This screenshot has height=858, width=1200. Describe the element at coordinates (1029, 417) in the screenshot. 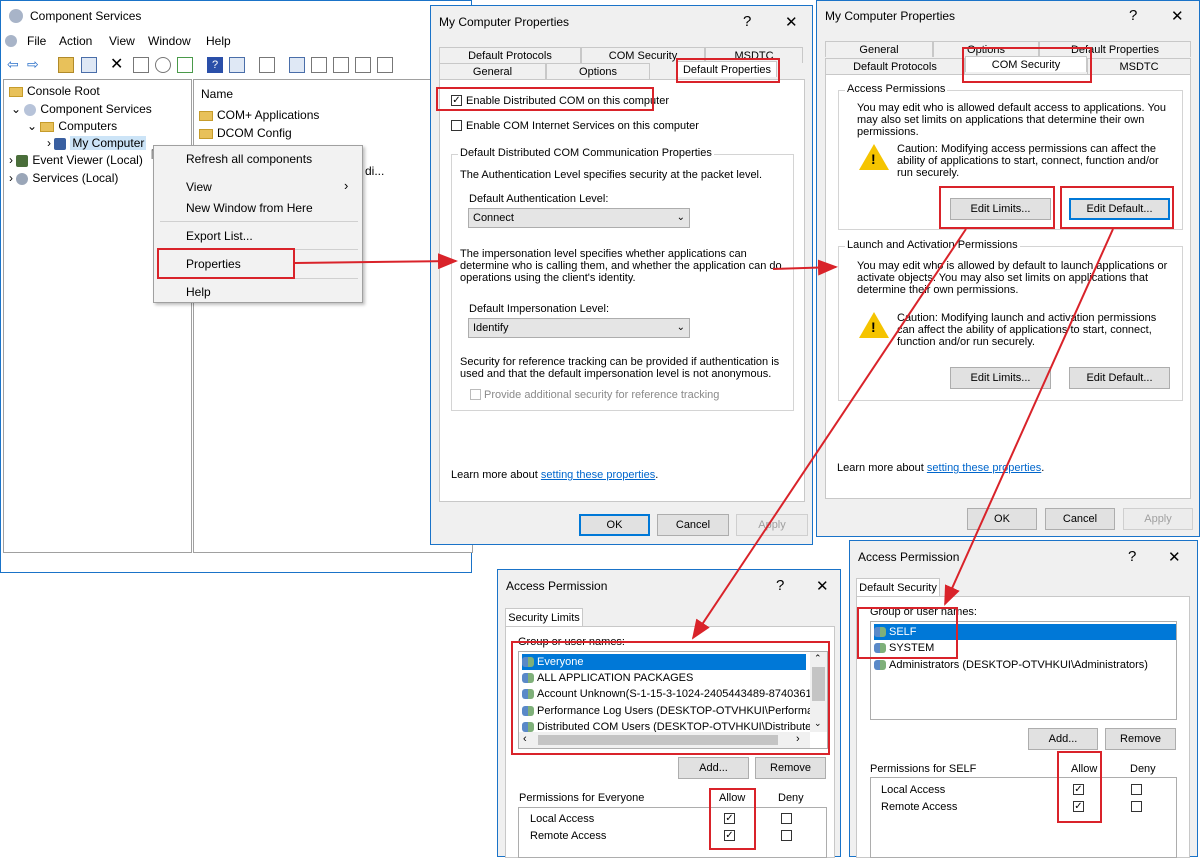

I see `arrow-edit-default-to-default-dialog` at that location.